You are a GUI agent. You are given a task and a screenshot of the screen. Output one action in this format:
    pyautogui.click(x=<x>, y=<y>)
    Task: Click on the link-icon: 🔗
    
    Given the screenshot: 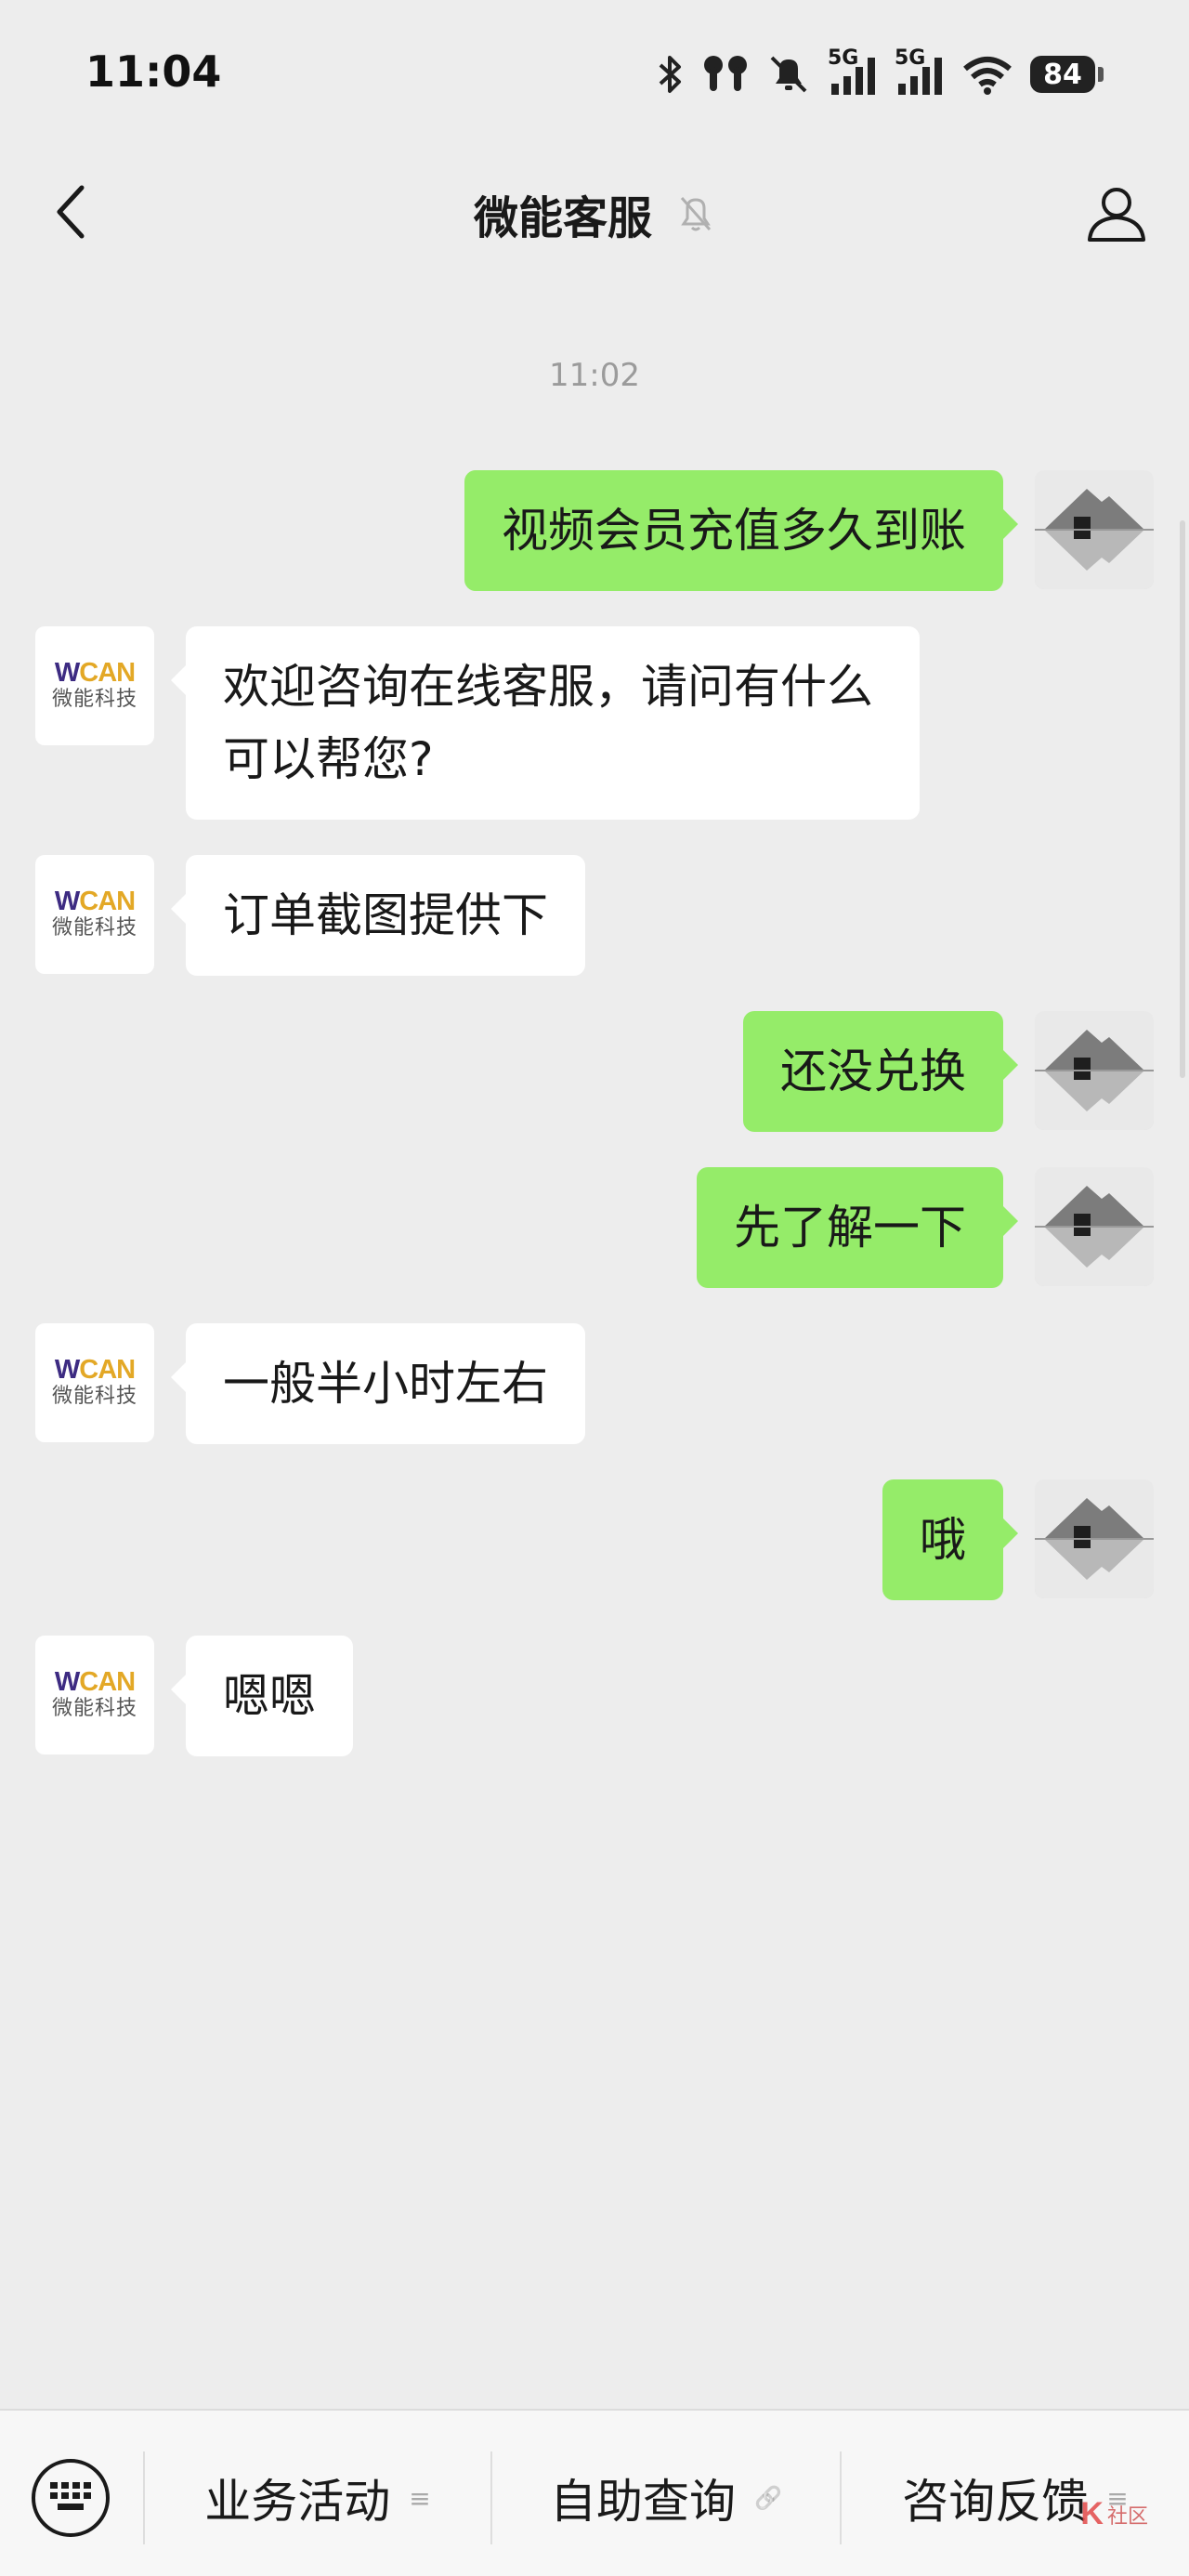 What is the action you would take?
    pyautogui.click(x=768, y=2498)
    